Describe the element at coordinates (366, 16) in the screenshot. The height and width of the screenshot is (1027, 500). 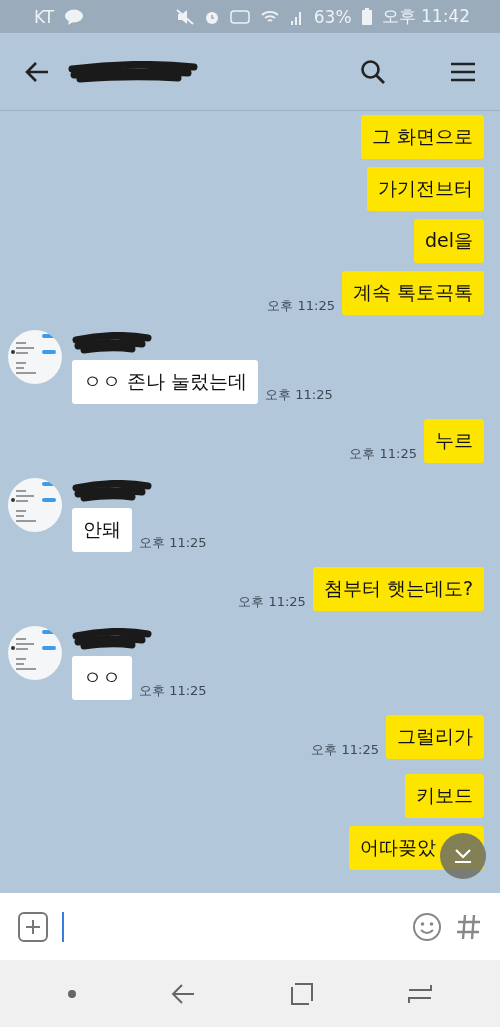
I see `battery-icon` at that location.